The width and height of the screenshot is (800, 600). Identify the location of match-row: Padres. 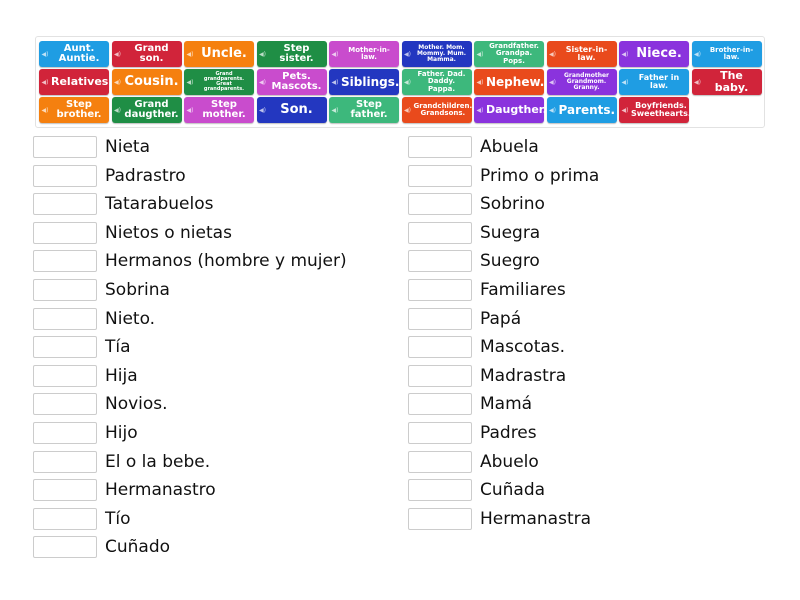
(472, 433).